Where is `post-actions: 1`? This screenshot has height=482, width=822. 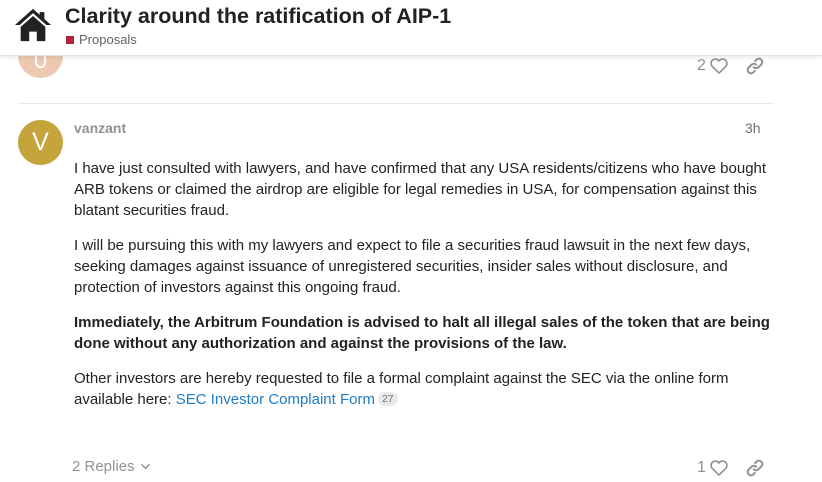 post-actions: 1 is located at coordinates (731, 468).